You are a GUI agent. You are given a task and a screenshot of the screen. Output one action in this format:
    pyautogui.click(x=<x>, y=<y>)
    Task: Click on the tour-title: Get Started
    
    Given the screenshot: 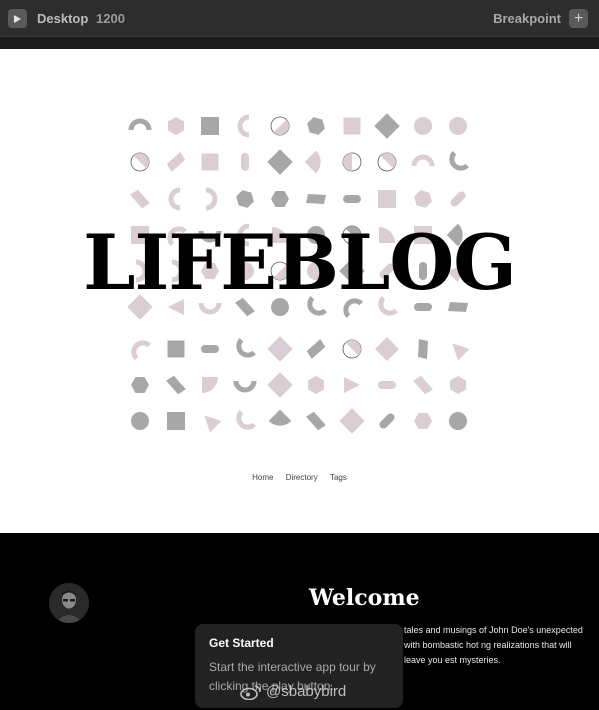 What is the action you would take?
    pyautogui.click(x=241, y=643)
    